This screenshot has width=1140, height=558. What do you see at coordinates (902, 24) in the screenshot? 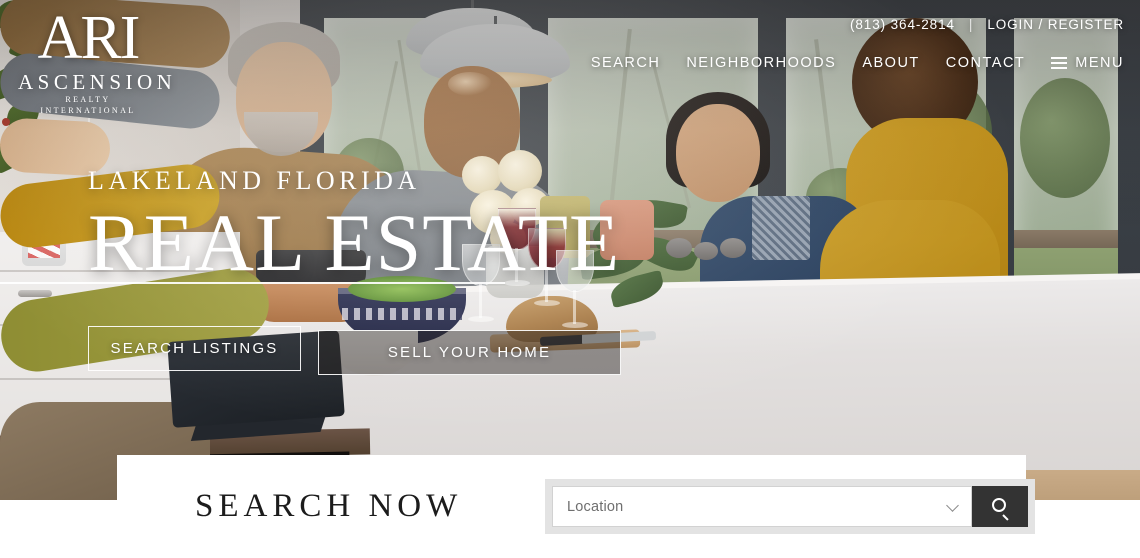
I see `phone-link: (813) 364-2814` at bounding box center [902, 24].